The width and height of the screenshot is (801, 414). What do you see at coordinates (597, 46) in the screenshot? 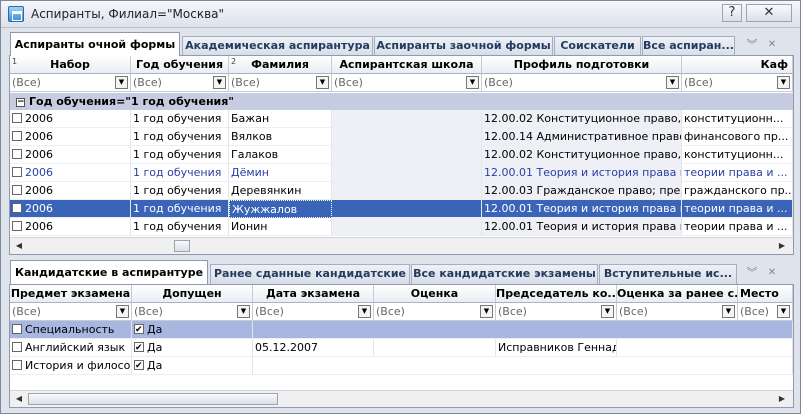
I see `tab-applicants: Соискатели` at bounding box center [597, 46].